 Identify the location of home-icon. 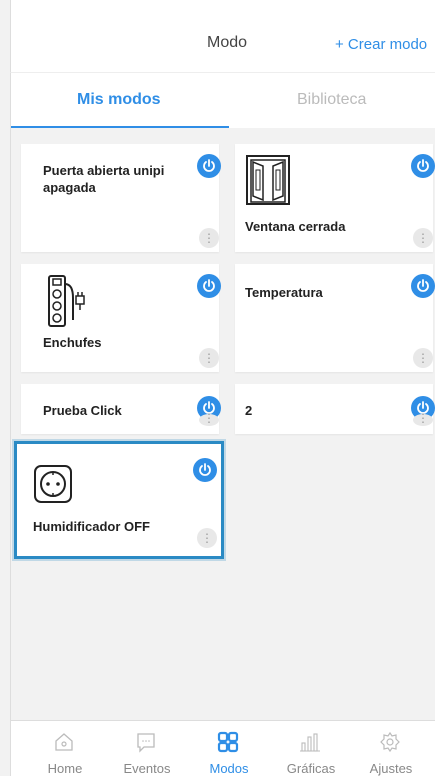
(64, 742).